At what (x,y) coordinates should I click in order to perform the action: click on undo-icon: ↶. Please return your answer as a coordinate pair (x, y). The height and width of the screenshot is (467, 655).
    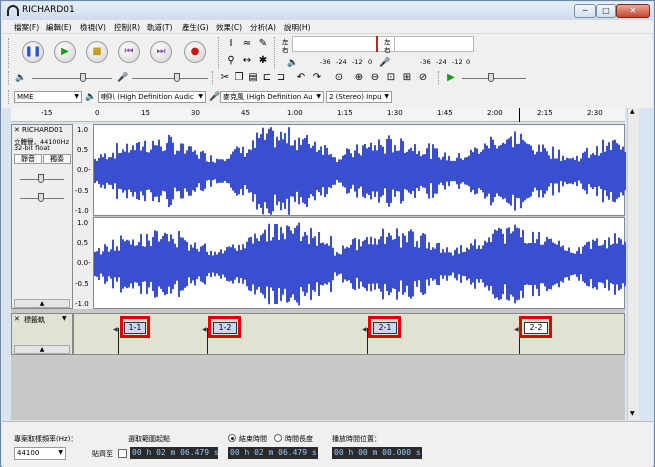
    Looking at the image, I should click on (301, 78).